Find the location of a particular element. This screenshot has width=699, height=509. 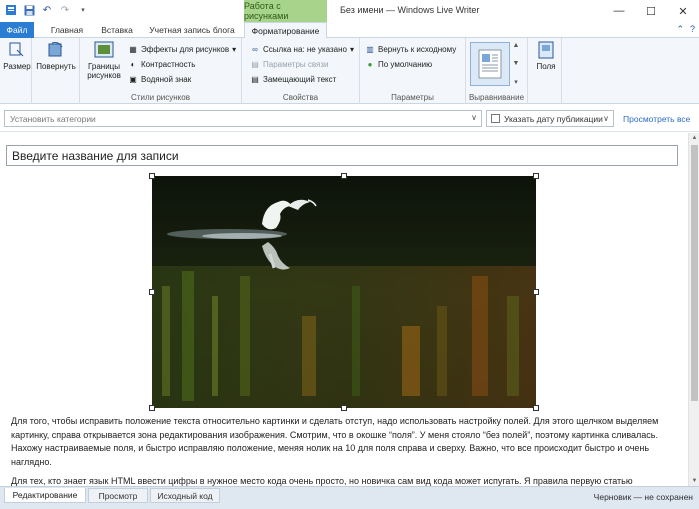

margins-group: Поля is located at coordinates (545, 71).